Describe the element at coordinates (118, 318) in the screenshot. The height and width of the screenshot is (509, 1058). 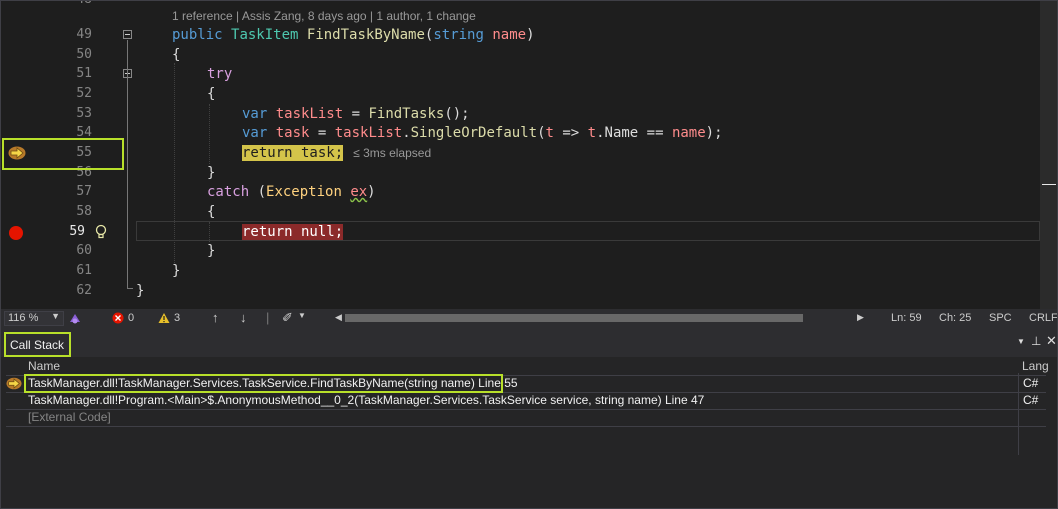
I see `error-icon` at that location.